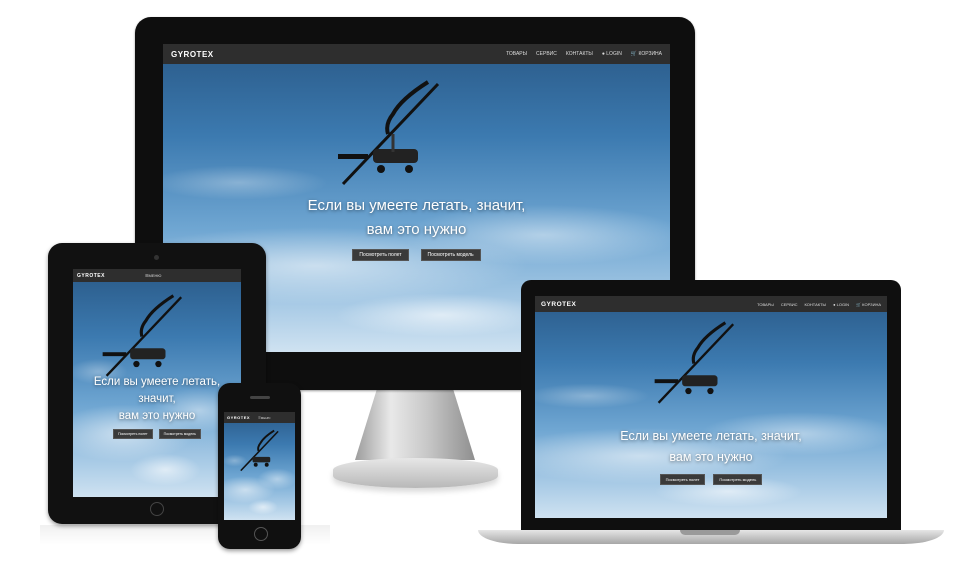 The width and height of the screenshot is (965, 571). Describe the element at coordinates (157, 509) in the screenshot. I see `tablet-home-button` at that location.